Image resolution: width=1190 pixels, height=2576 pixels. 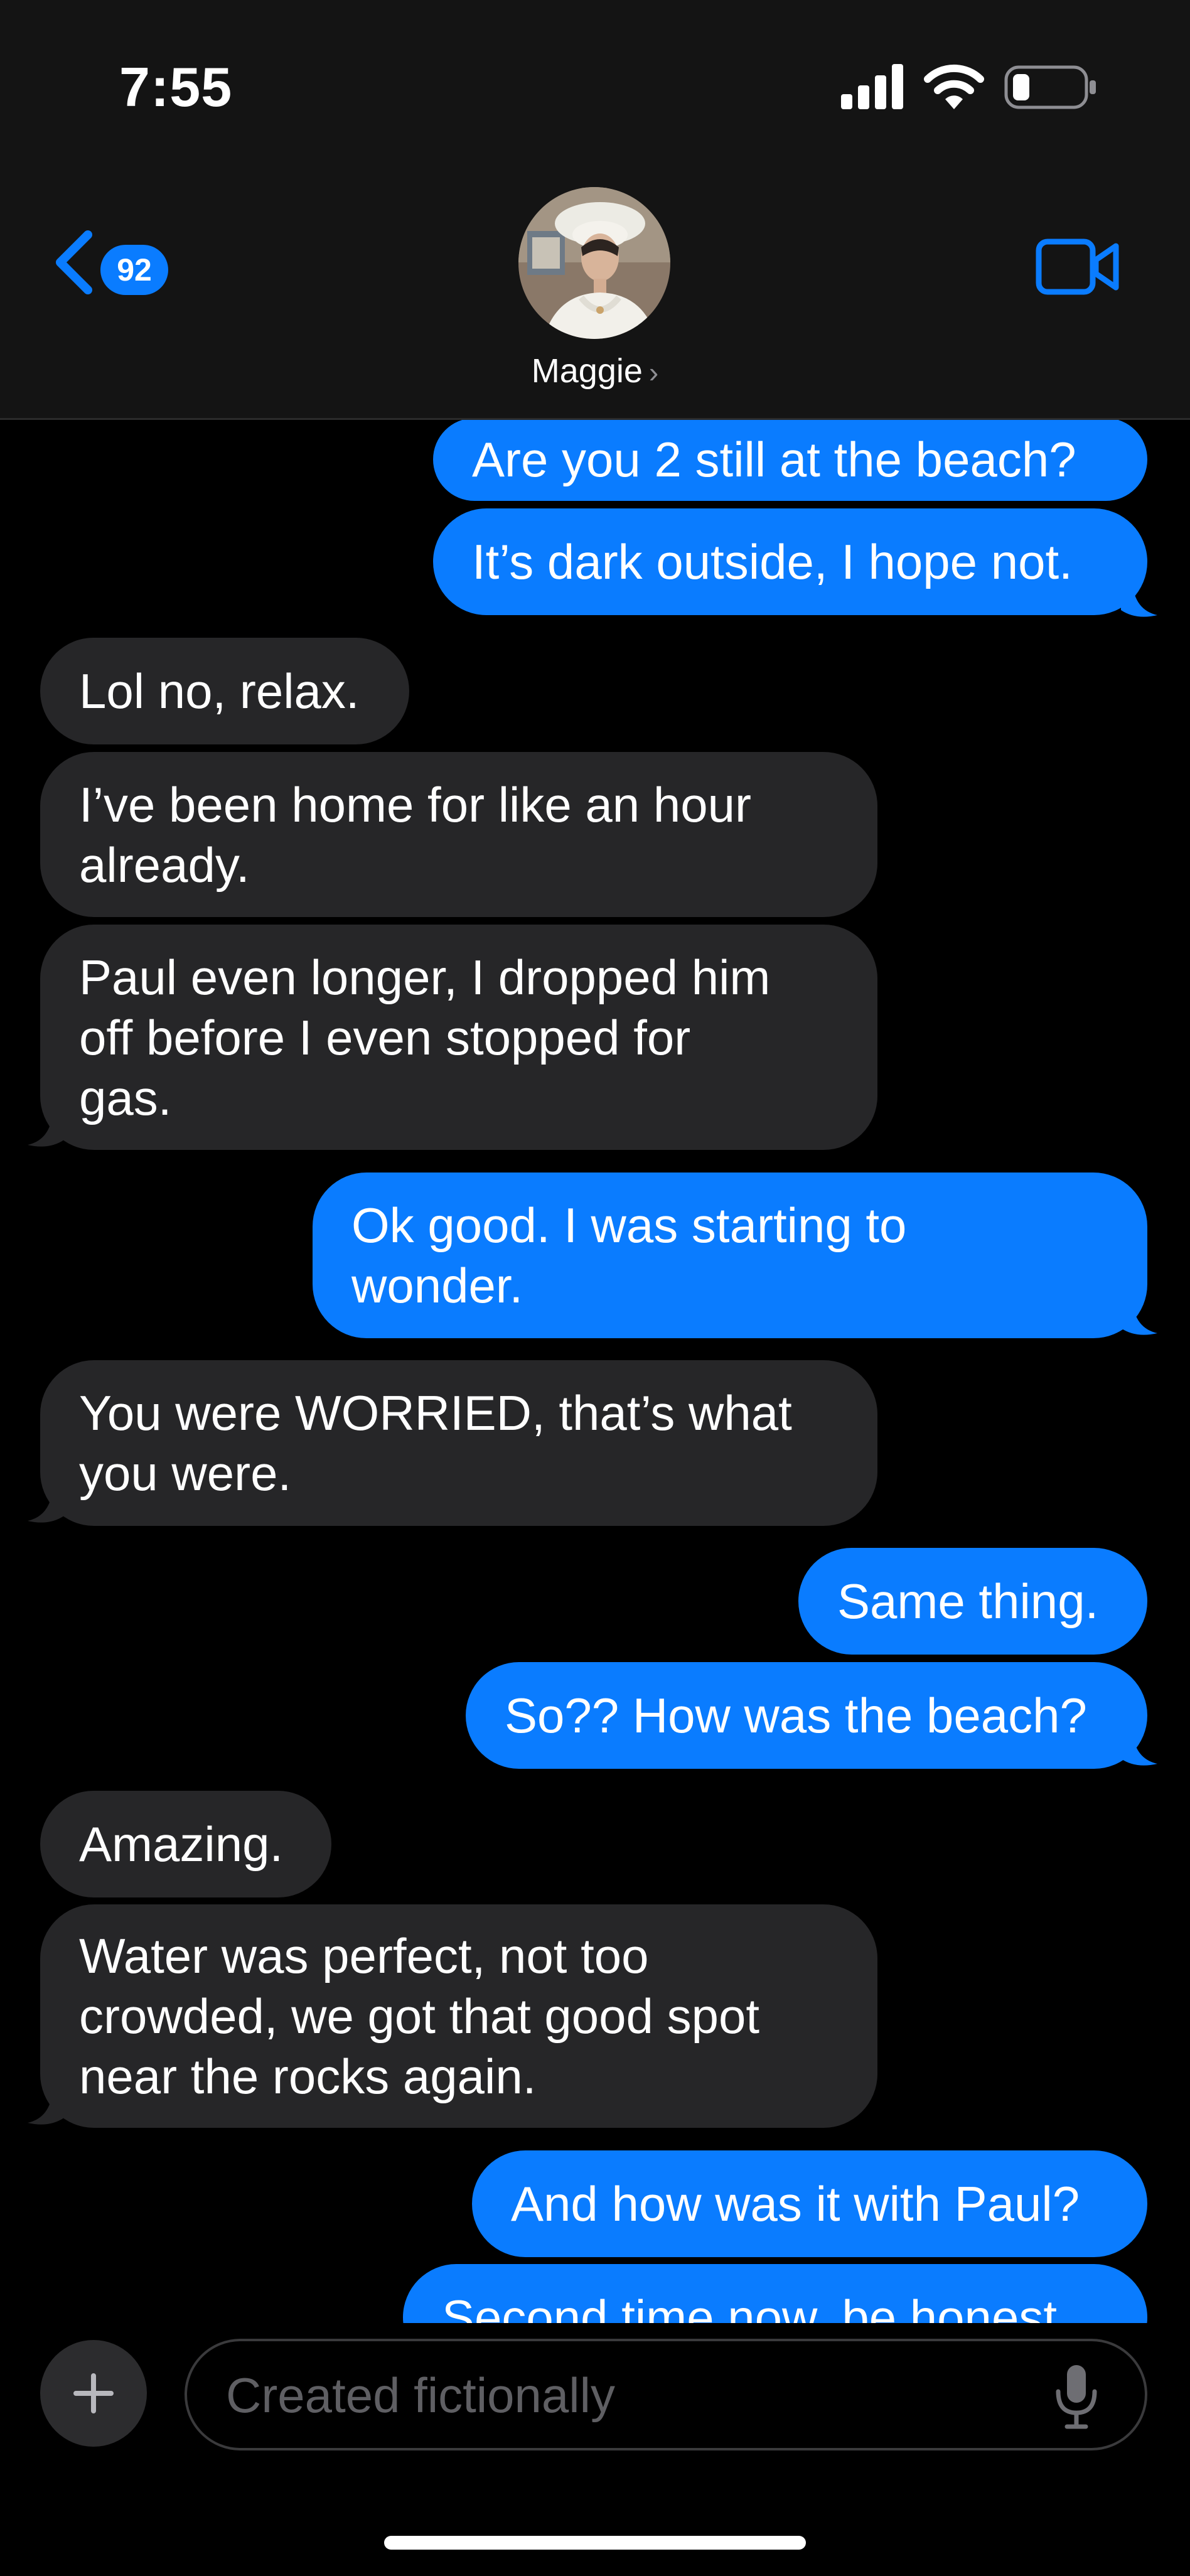 What do you see at coordinates (1050, 87) in the screenshot?
I see `battery-icon` at bounding box center [1050, 87].